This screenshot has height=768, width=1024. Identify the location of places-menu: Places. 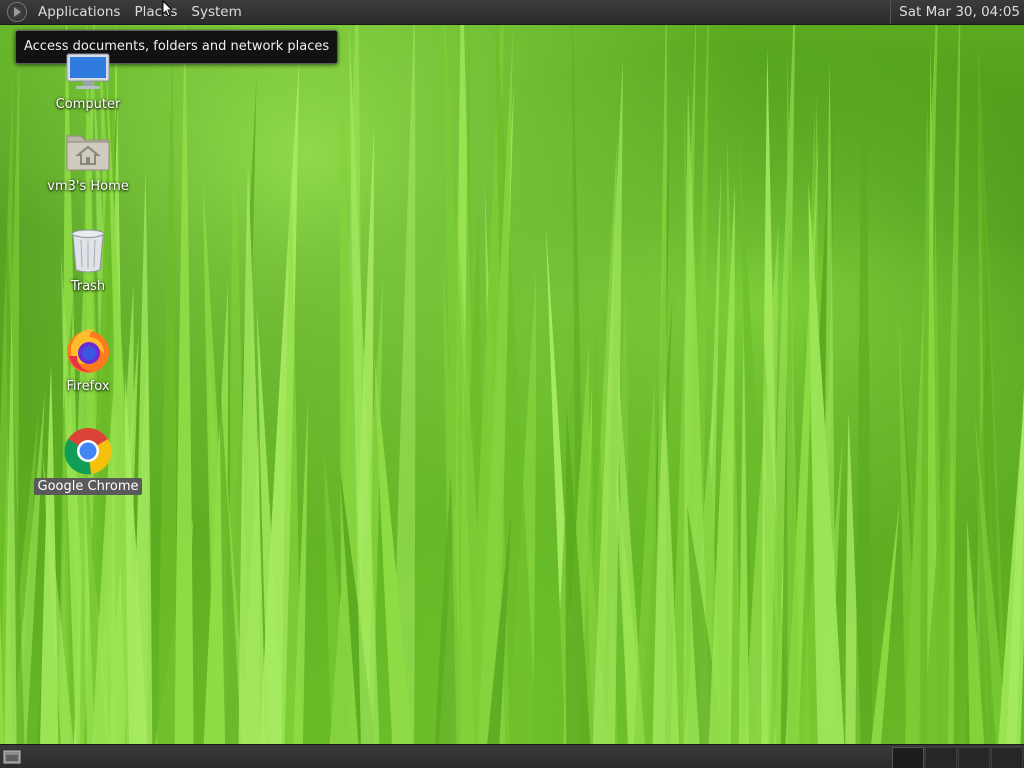
(155, 12).